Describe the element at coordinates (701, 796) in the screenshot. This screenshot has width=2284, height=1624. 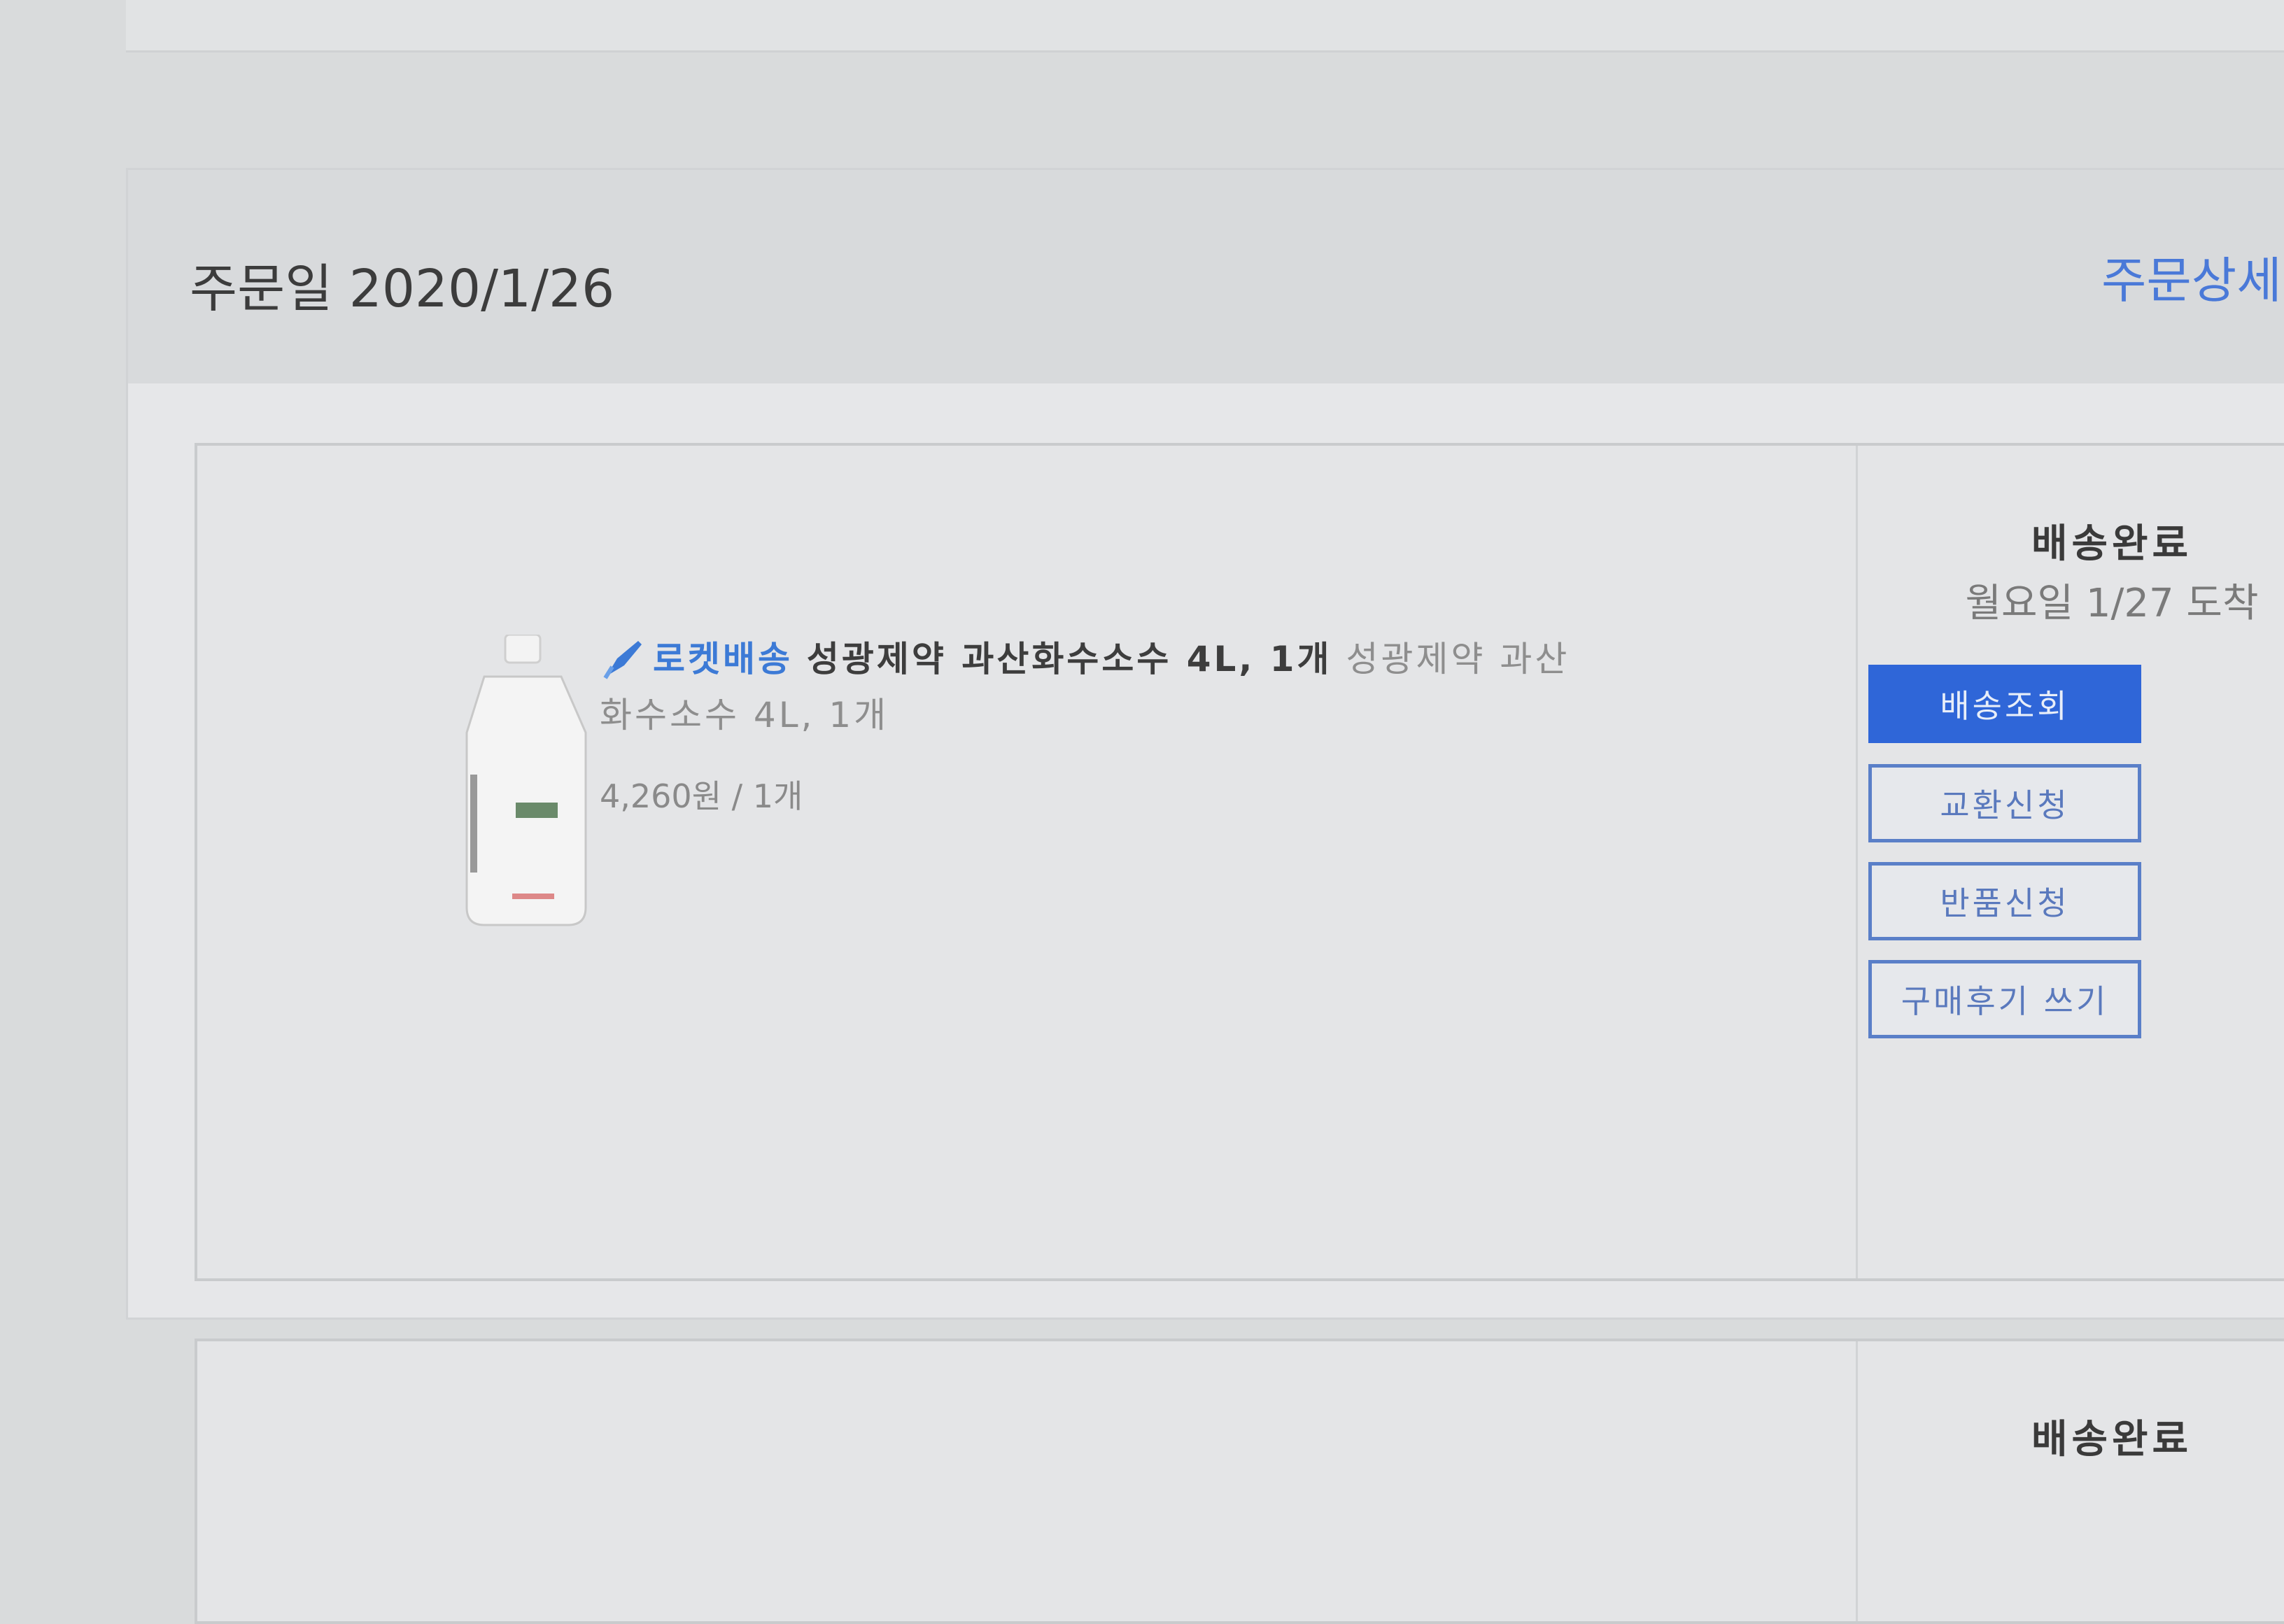
I see `product-price: 4,260원 / 1개` at that location.